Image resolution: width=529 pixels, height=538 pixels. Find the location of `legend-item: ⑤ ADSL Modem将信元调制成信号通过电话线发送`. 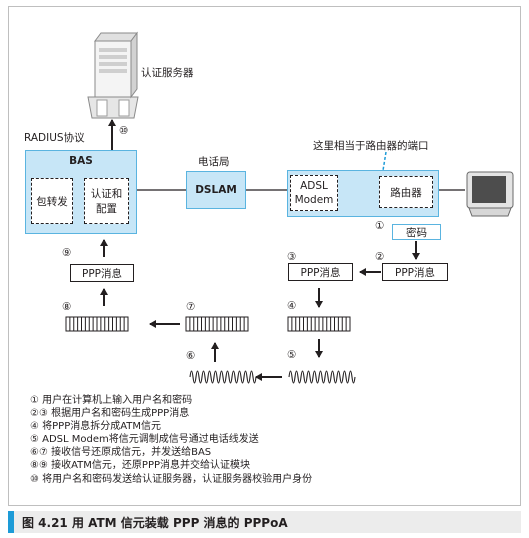

legend-item: ⑤ ADSL Modem将信元调制成信号通过电话线发送 is located at coordinates (144, 440).